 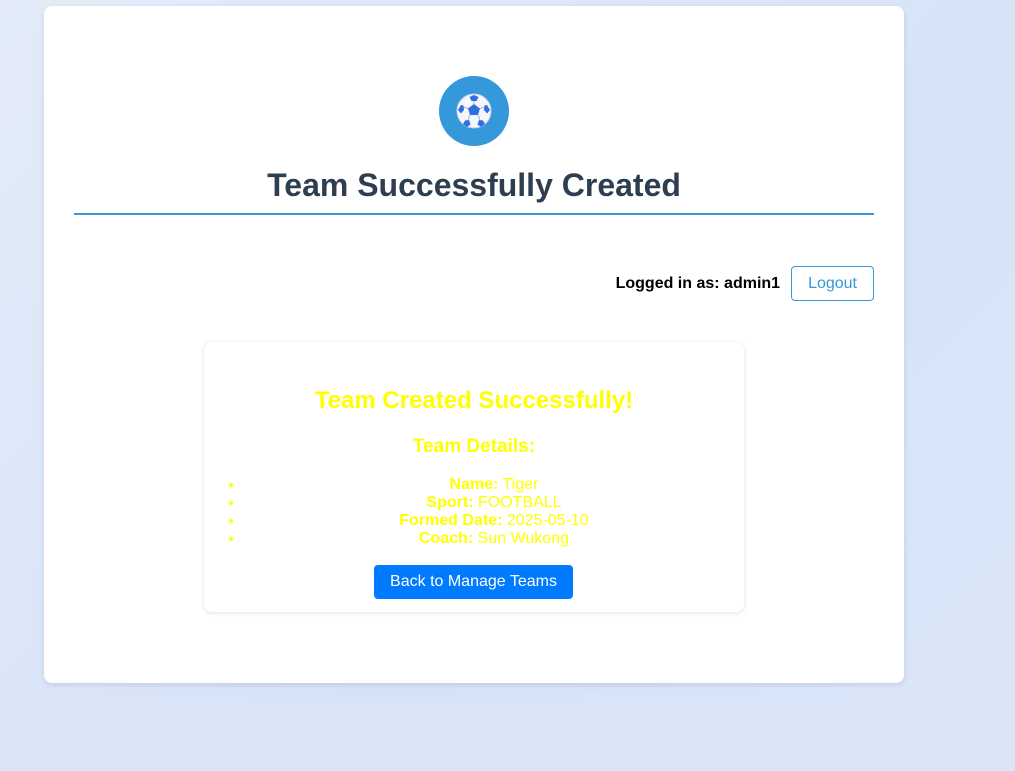 I want to click on detail-value: FOOTBALL, so click(x=519, y=502).